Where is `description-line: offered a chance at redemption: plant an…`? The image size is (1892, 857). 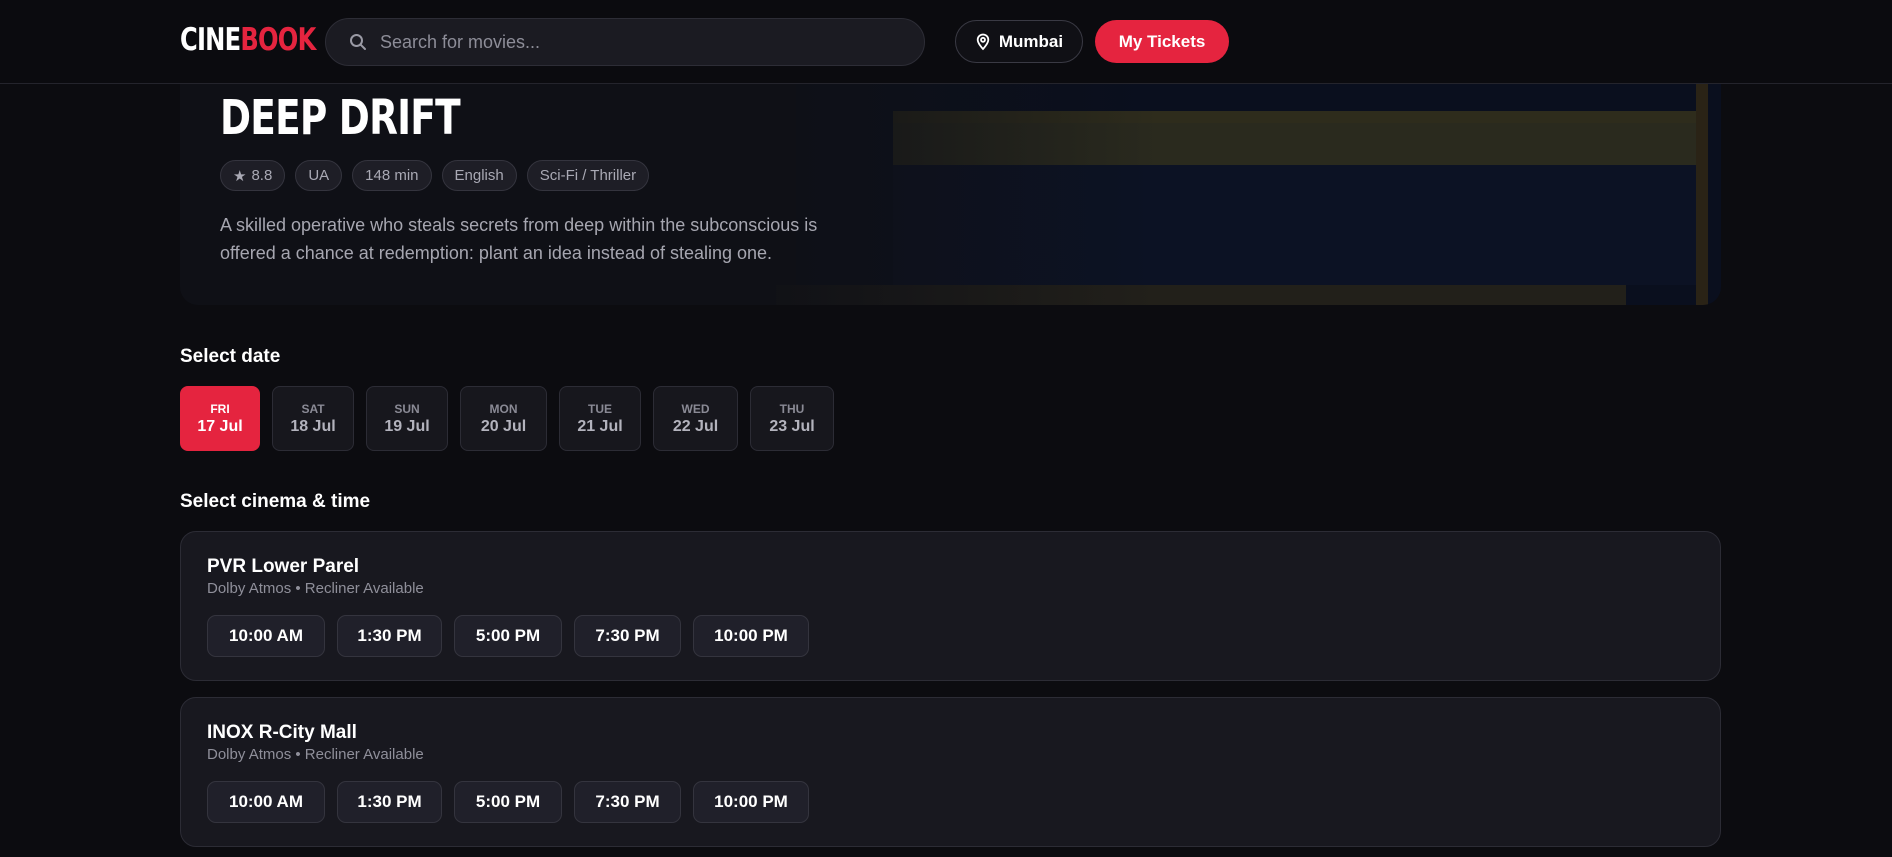
description-line: offered a chance at redemption: plant an… is located at coordinates (496, 253).